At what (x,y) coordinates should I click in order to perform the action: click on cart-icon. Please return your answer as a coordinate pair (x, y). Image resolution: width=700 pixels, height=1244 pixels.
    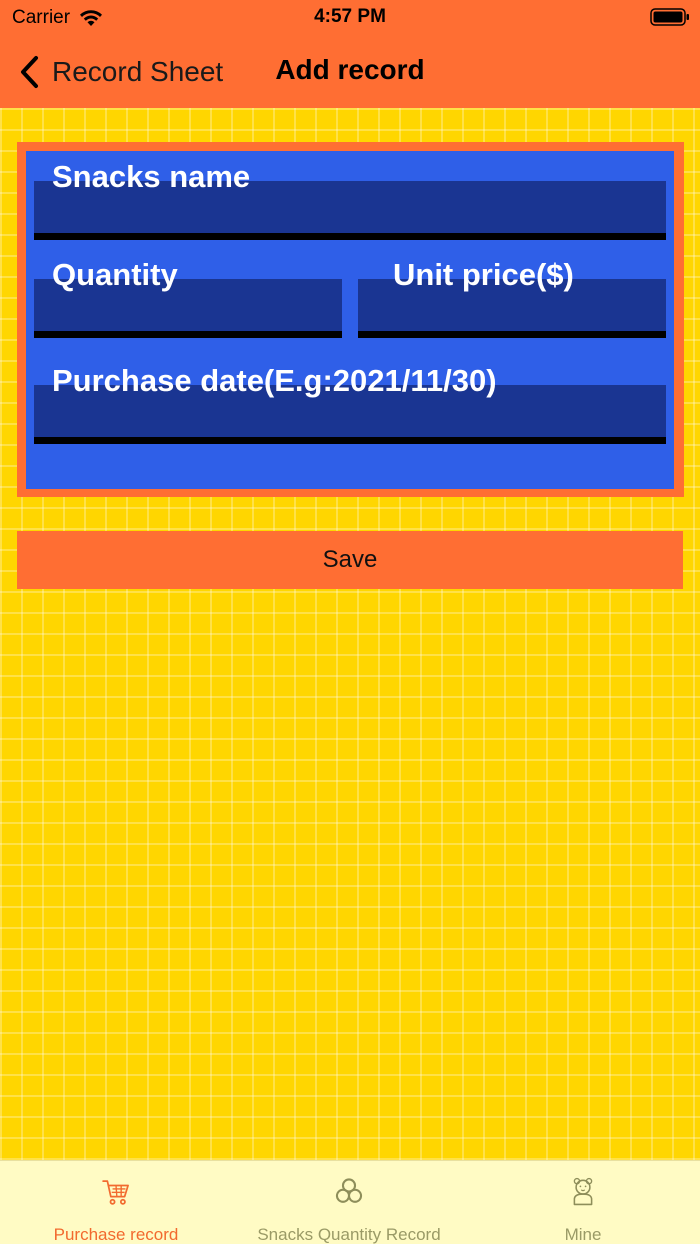
    Looking at the image, I should click on (115, 1192).